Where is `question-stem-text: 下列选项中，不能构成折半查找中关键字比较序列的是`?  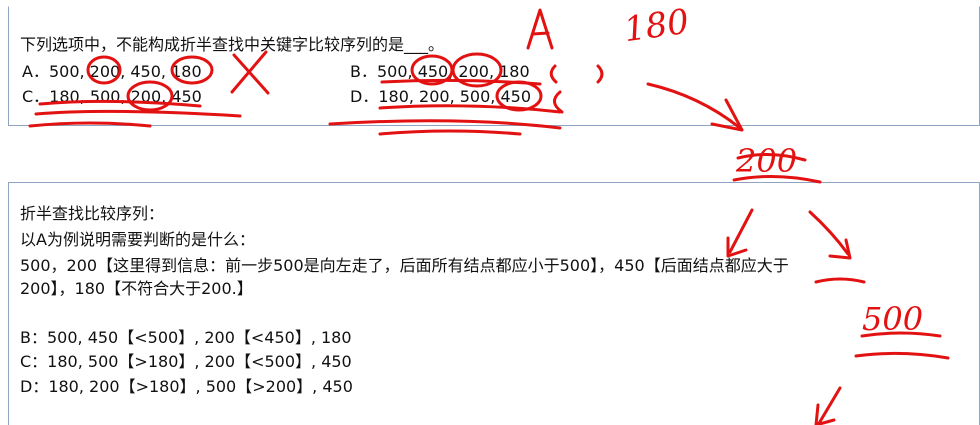
question-stem-text: 下列选项中，不能构成折半查找中关键字比较序列的是 is located at coordinates (212, 44).